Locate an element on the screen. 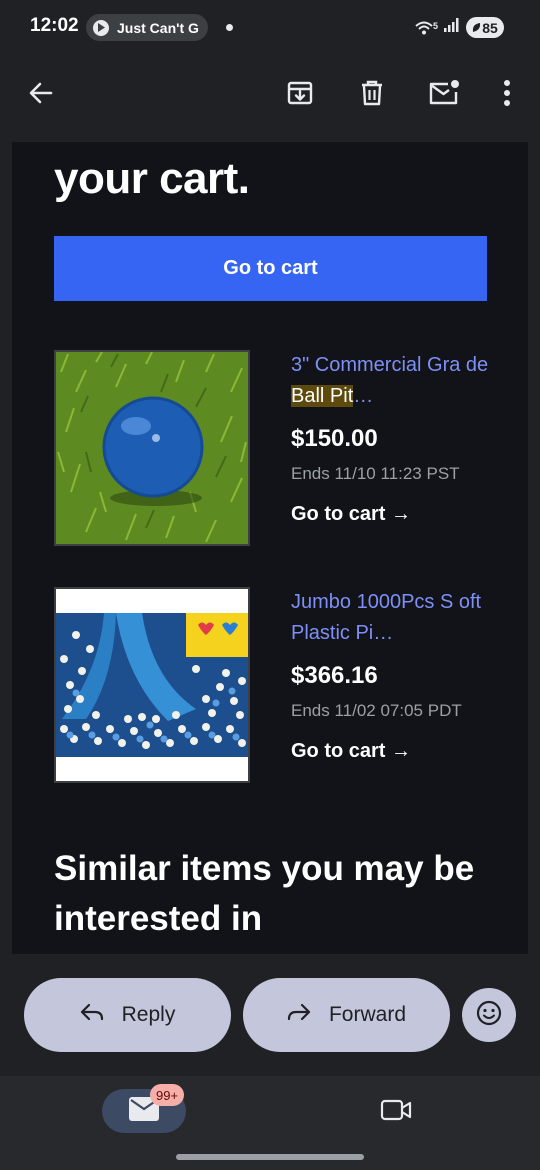  email-toolbar is located at coordinates (270, 99).